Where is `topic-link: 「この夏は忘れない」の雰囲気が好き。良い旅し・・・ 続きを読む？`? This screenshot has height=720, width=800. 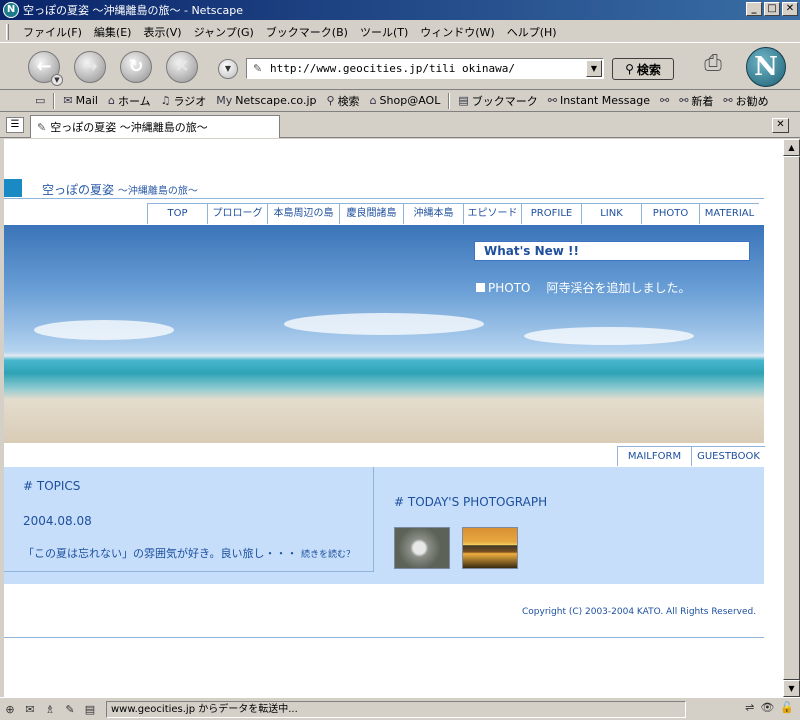
topic-link: 「この夏は忘れない」の雰囲気が好き。良い旅し・・・ 続きを読む？ is located at coordinates (189, 553).